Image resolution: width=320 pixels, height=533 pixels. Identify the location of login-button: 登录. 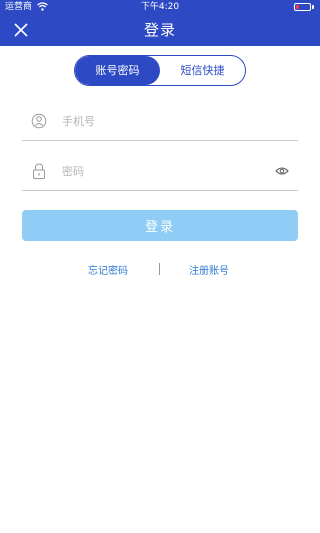
(160, 225).